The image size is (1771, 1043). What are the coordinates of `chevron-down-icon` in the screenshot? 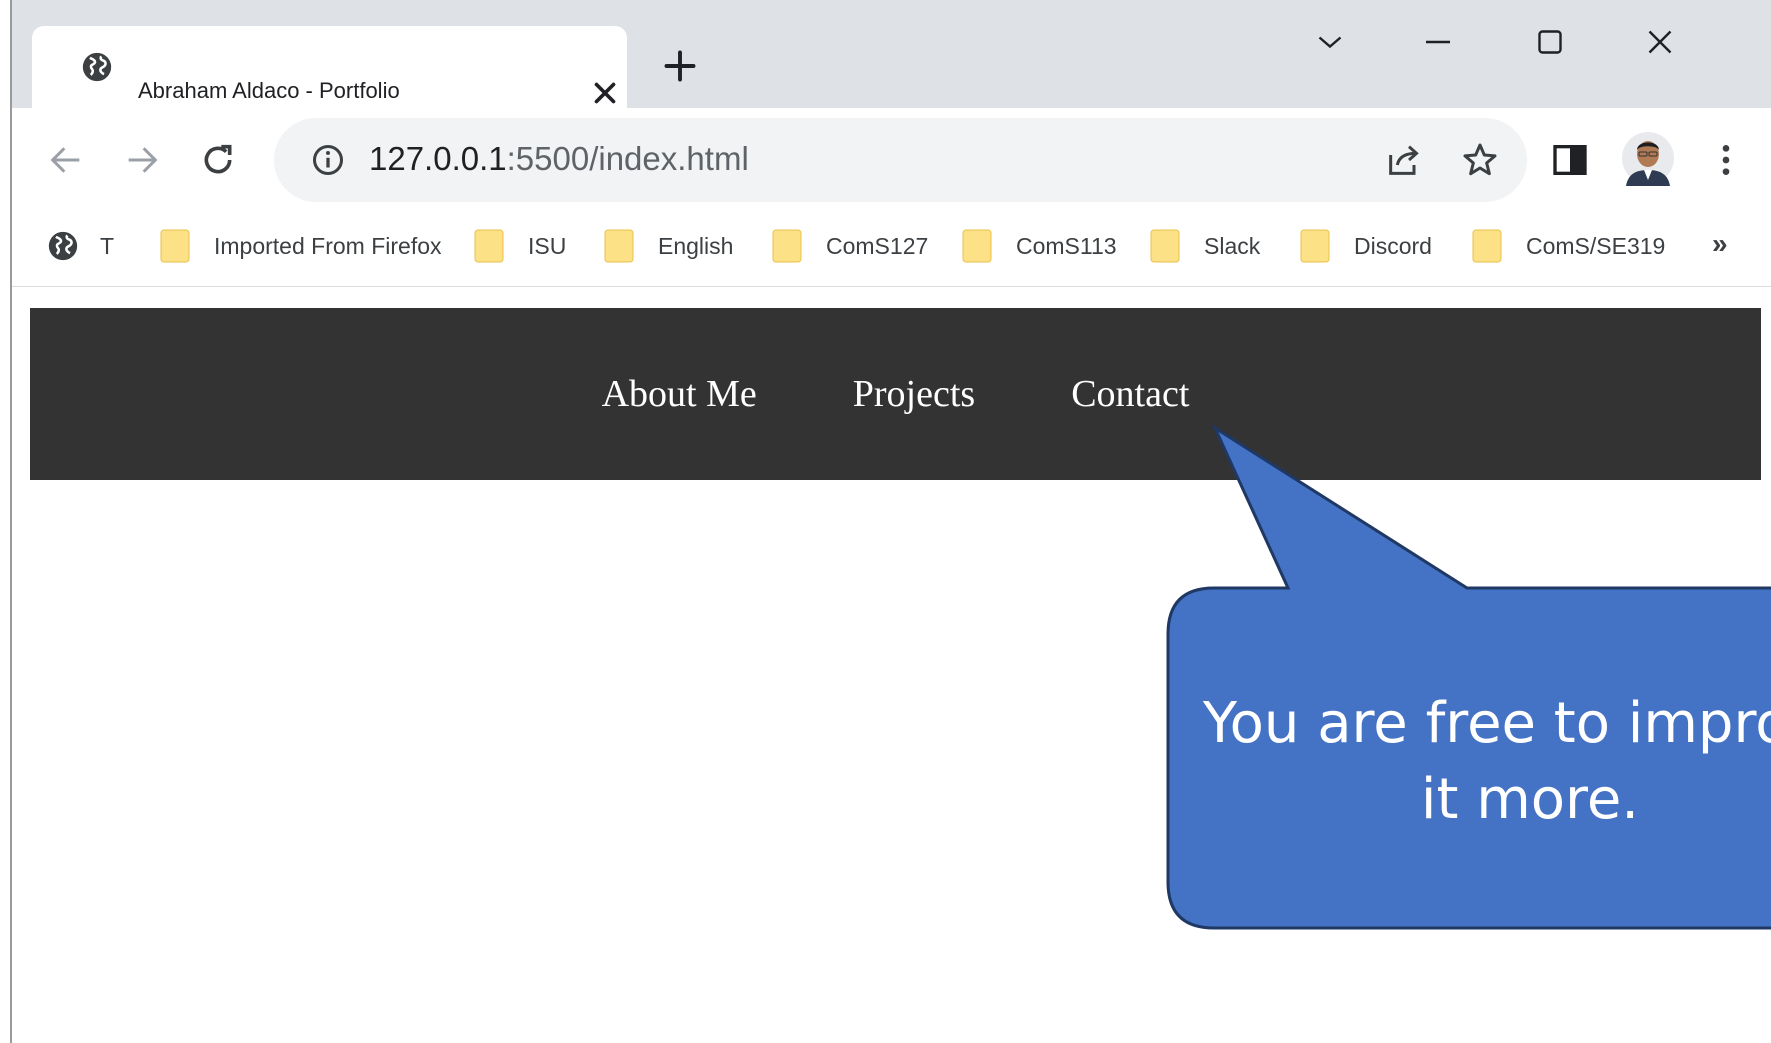 It's located at (1330, 42).